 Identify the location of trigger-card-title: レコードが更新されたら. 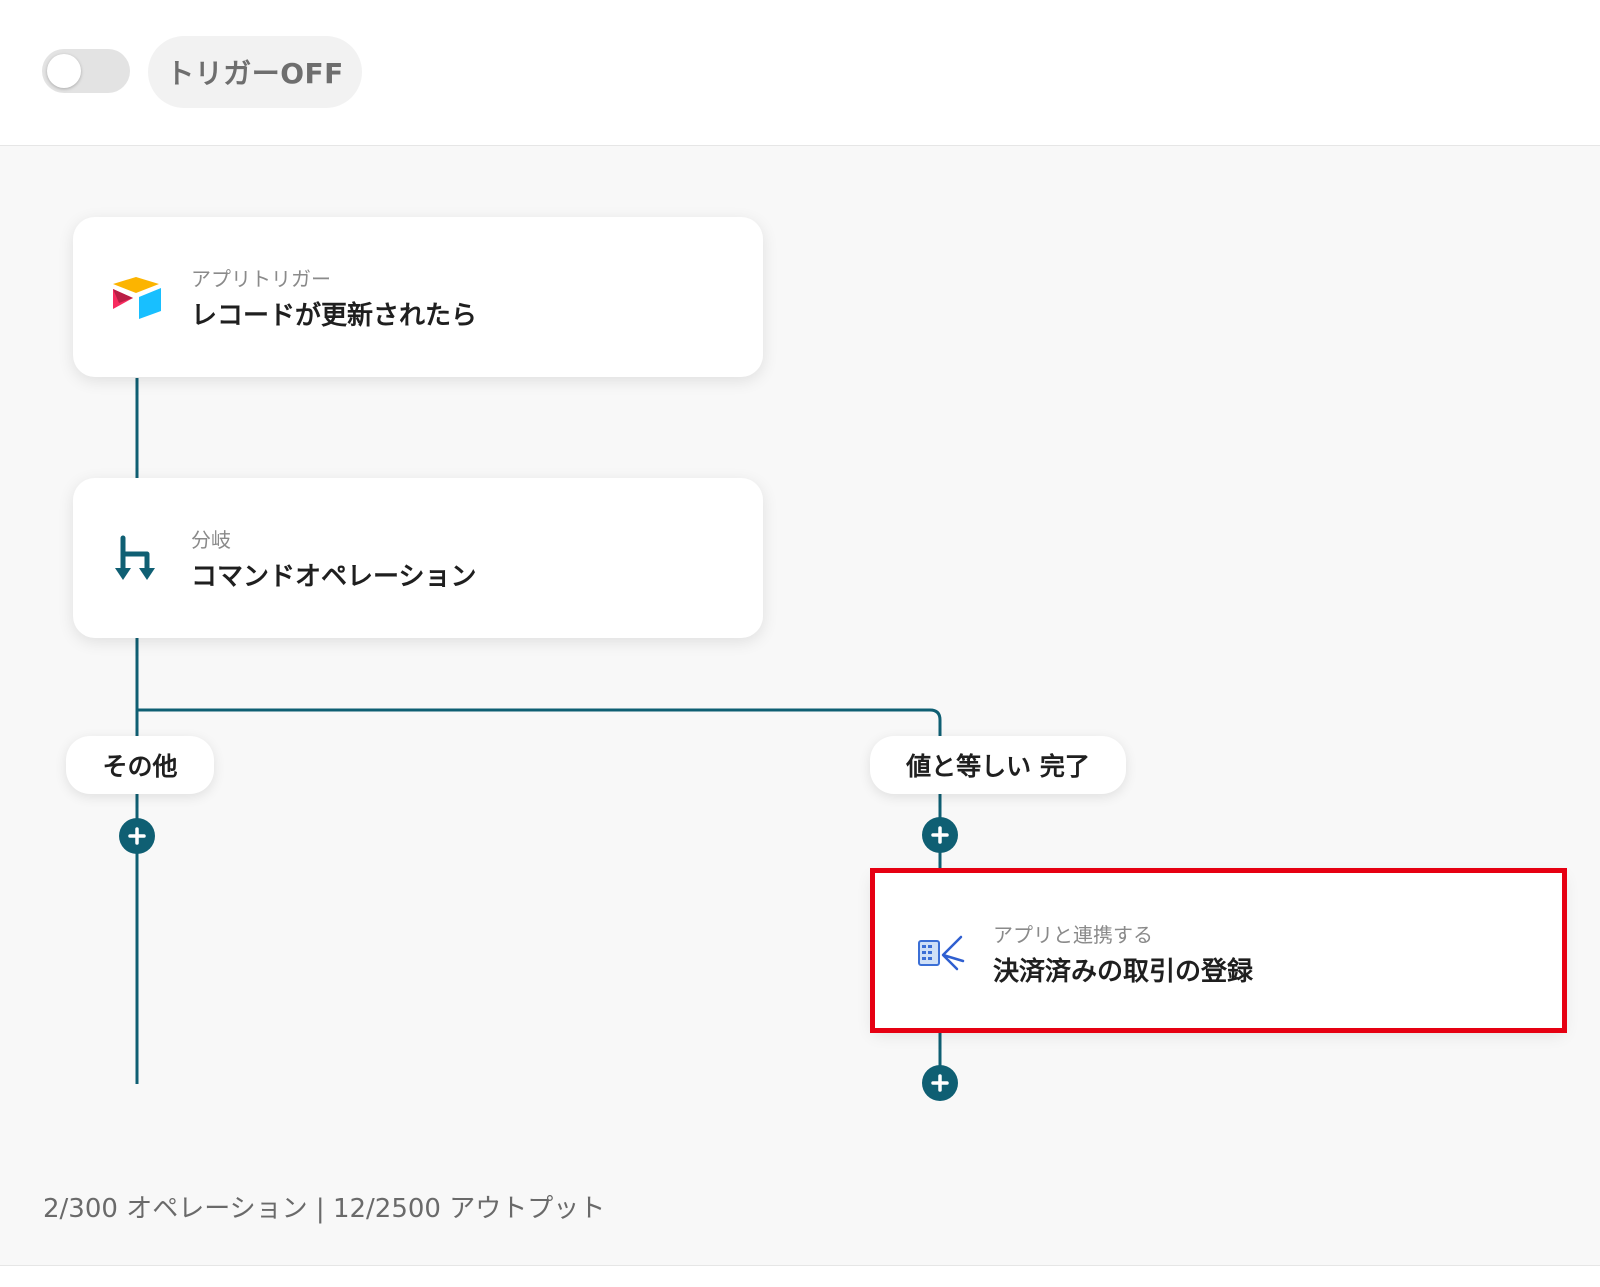
(334, 316).